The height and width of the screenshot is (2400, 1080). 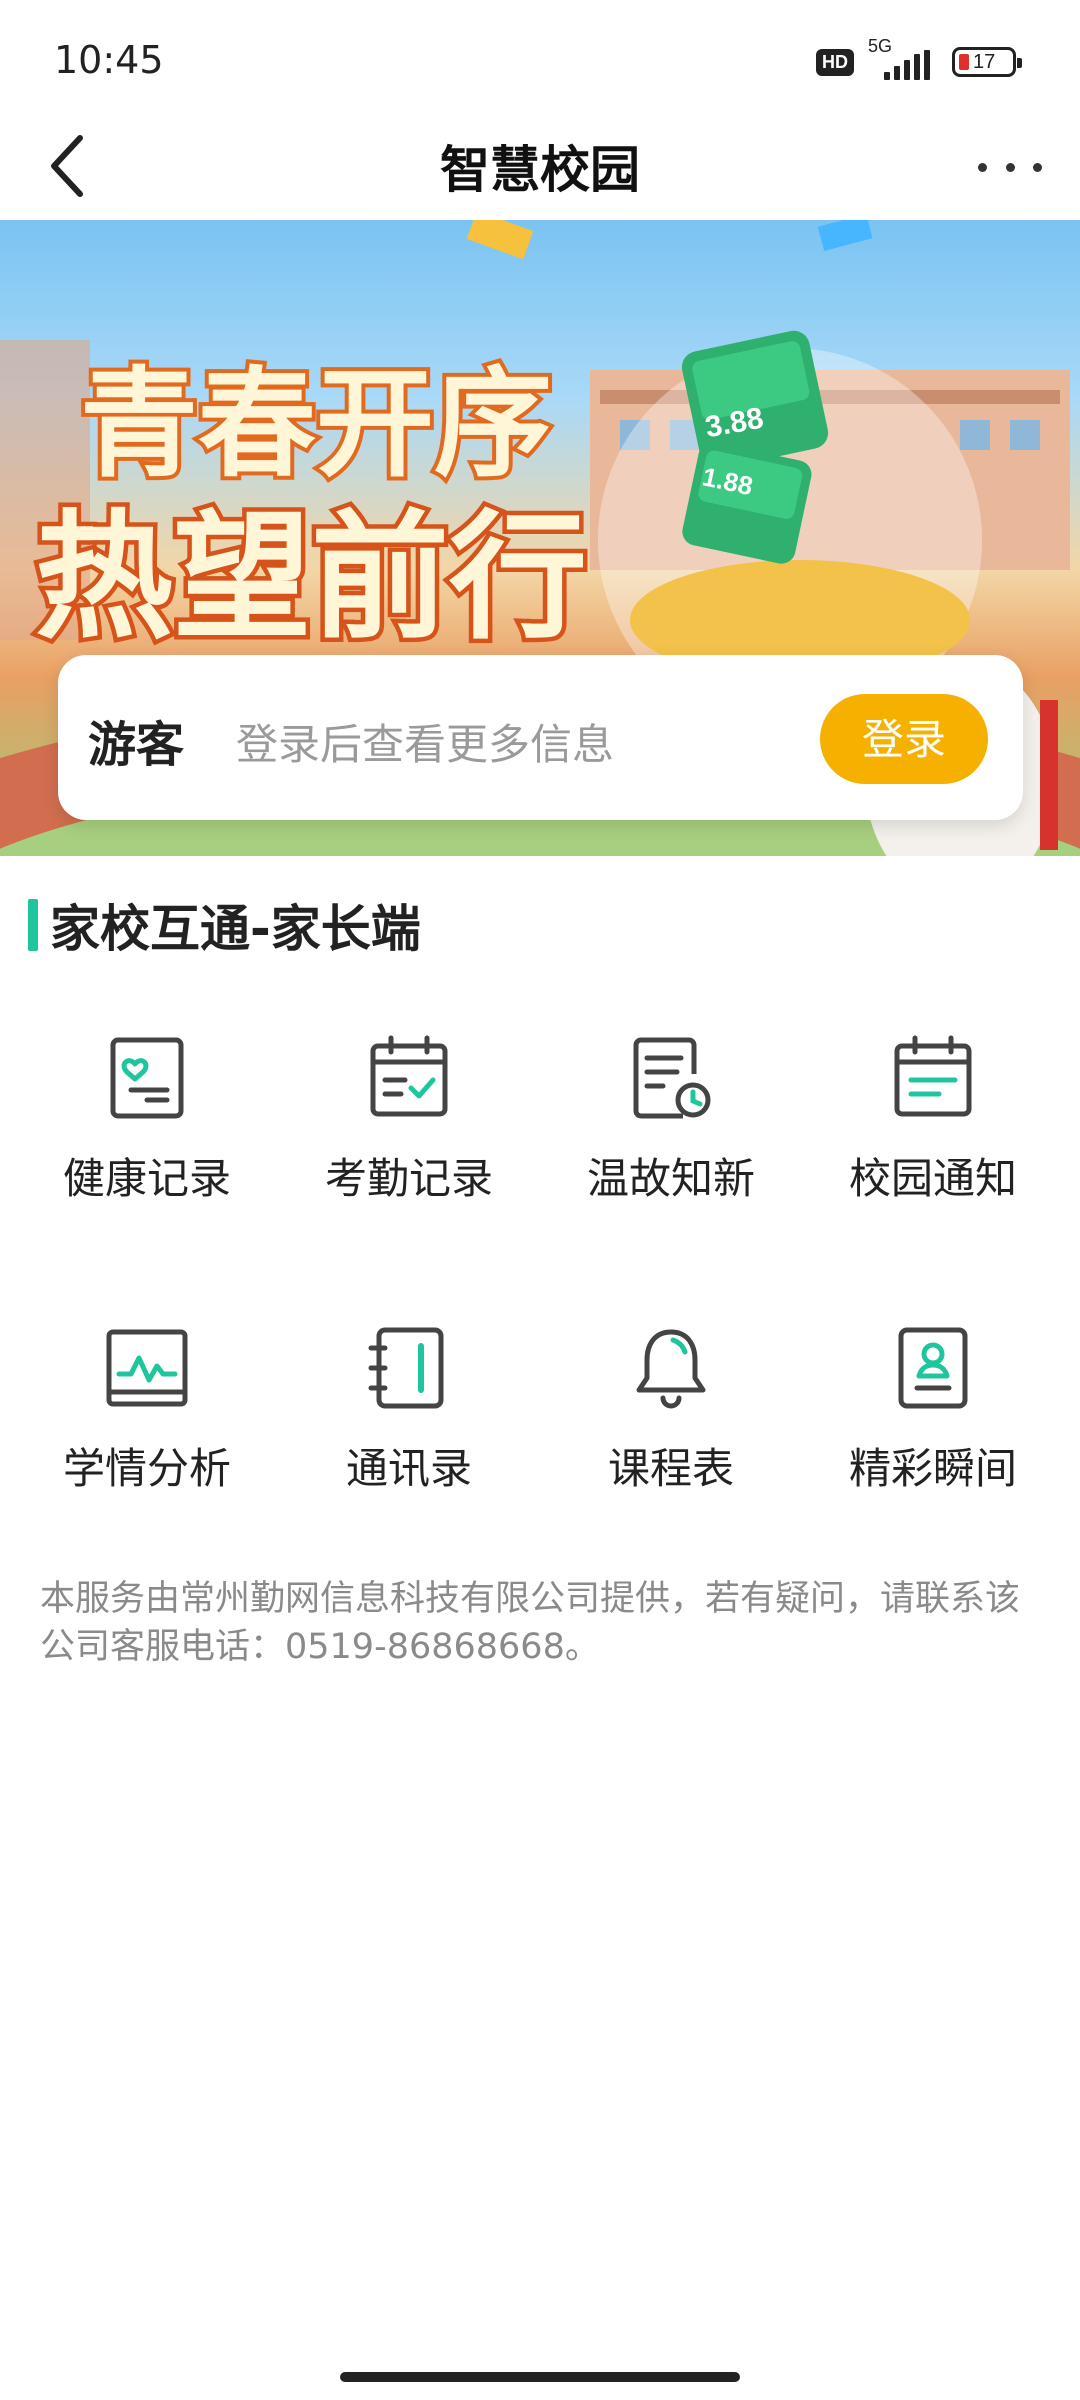 I want to click on feature-label: 精彩瞬间, so click(x=932, y=1468).